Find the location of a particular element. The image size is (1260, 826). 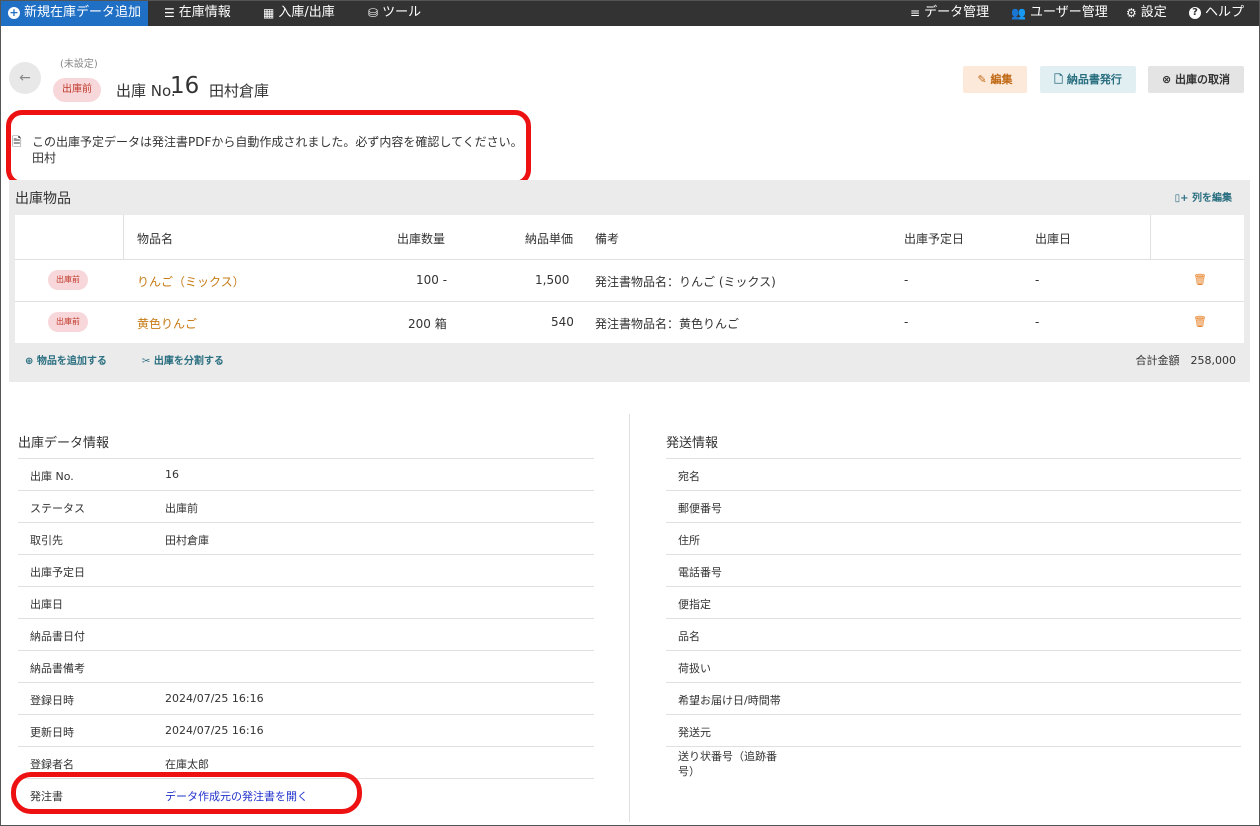

col-header-name: 物品名 is located at coordinates (155, 239).